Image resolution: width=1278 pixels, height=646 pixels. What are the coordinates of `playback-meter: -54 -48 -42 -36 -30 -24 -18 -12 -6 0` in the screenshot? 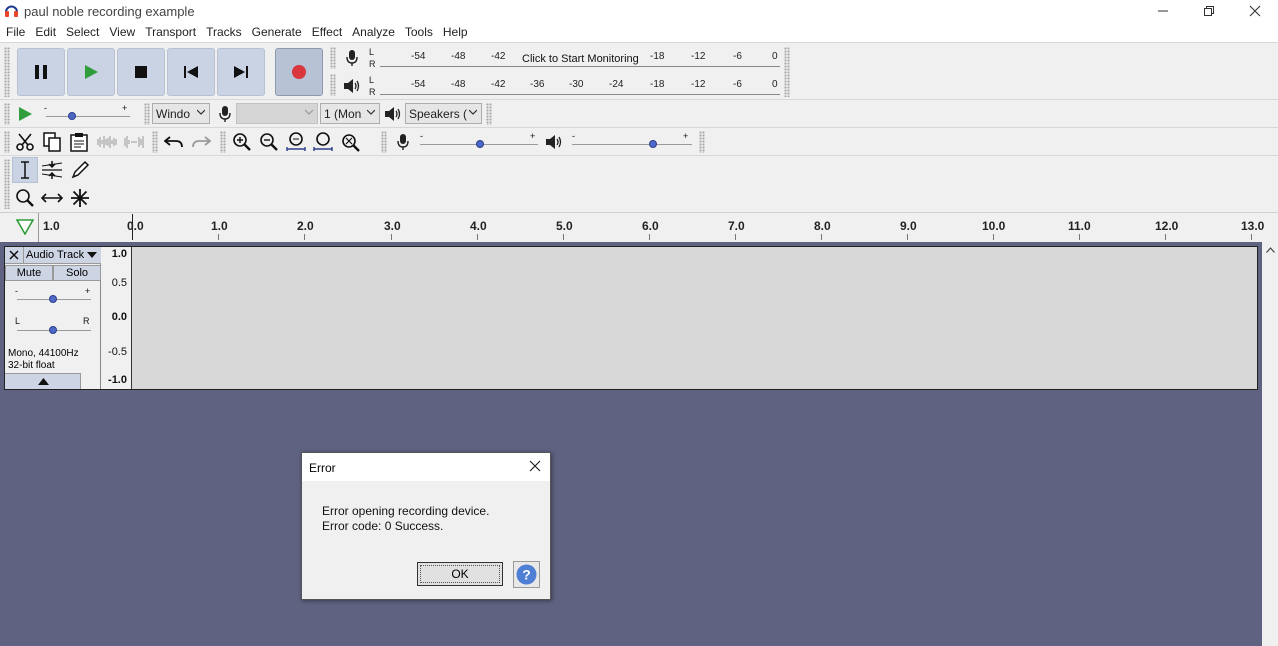 It's located at (580, 86).